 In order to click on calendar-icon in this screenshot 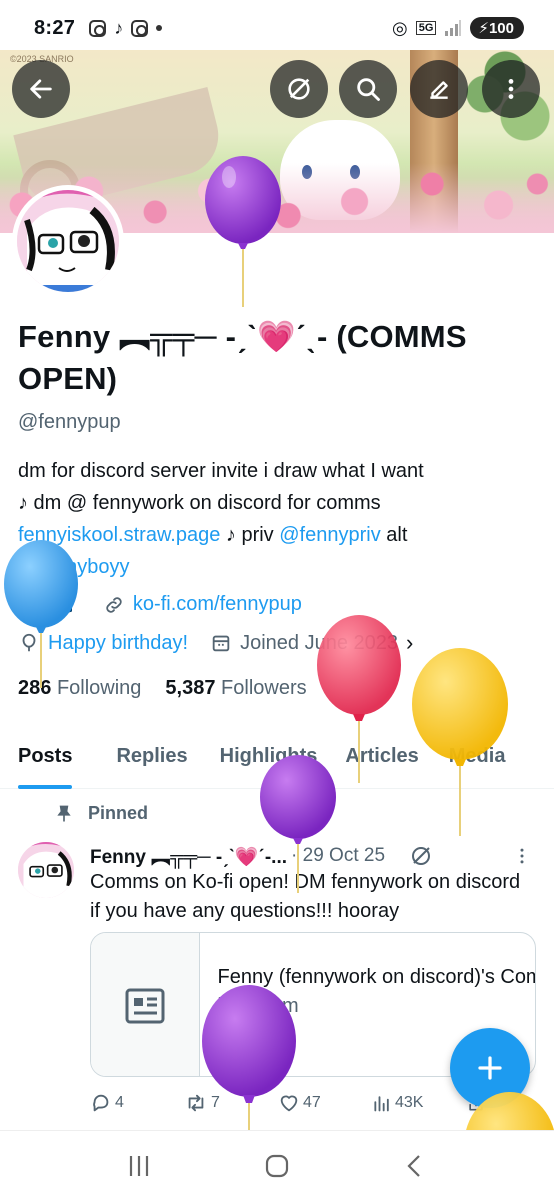, I will do `click(221, 643)`.